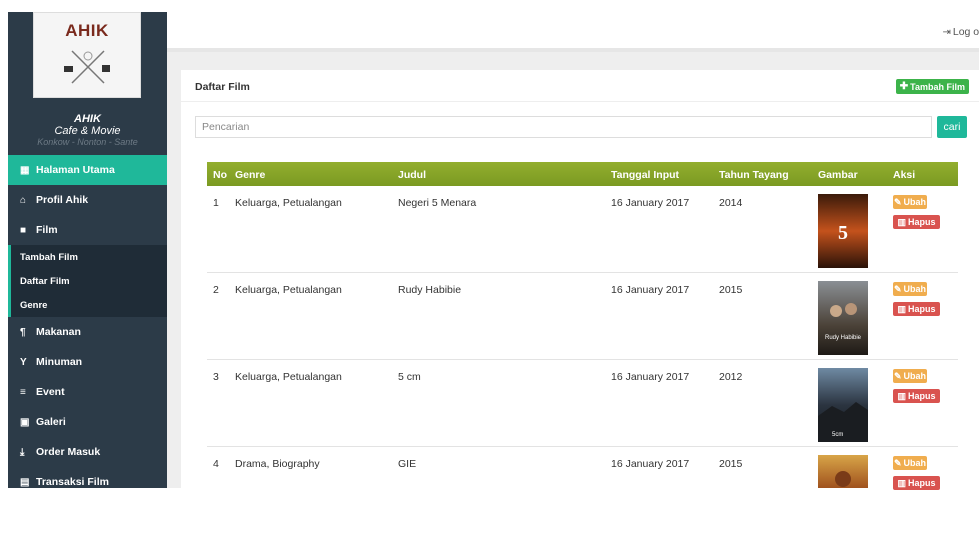  I want to click on sidebar-item-profil-ahik: ⌂ Profil Ahik, so click(87, 200).